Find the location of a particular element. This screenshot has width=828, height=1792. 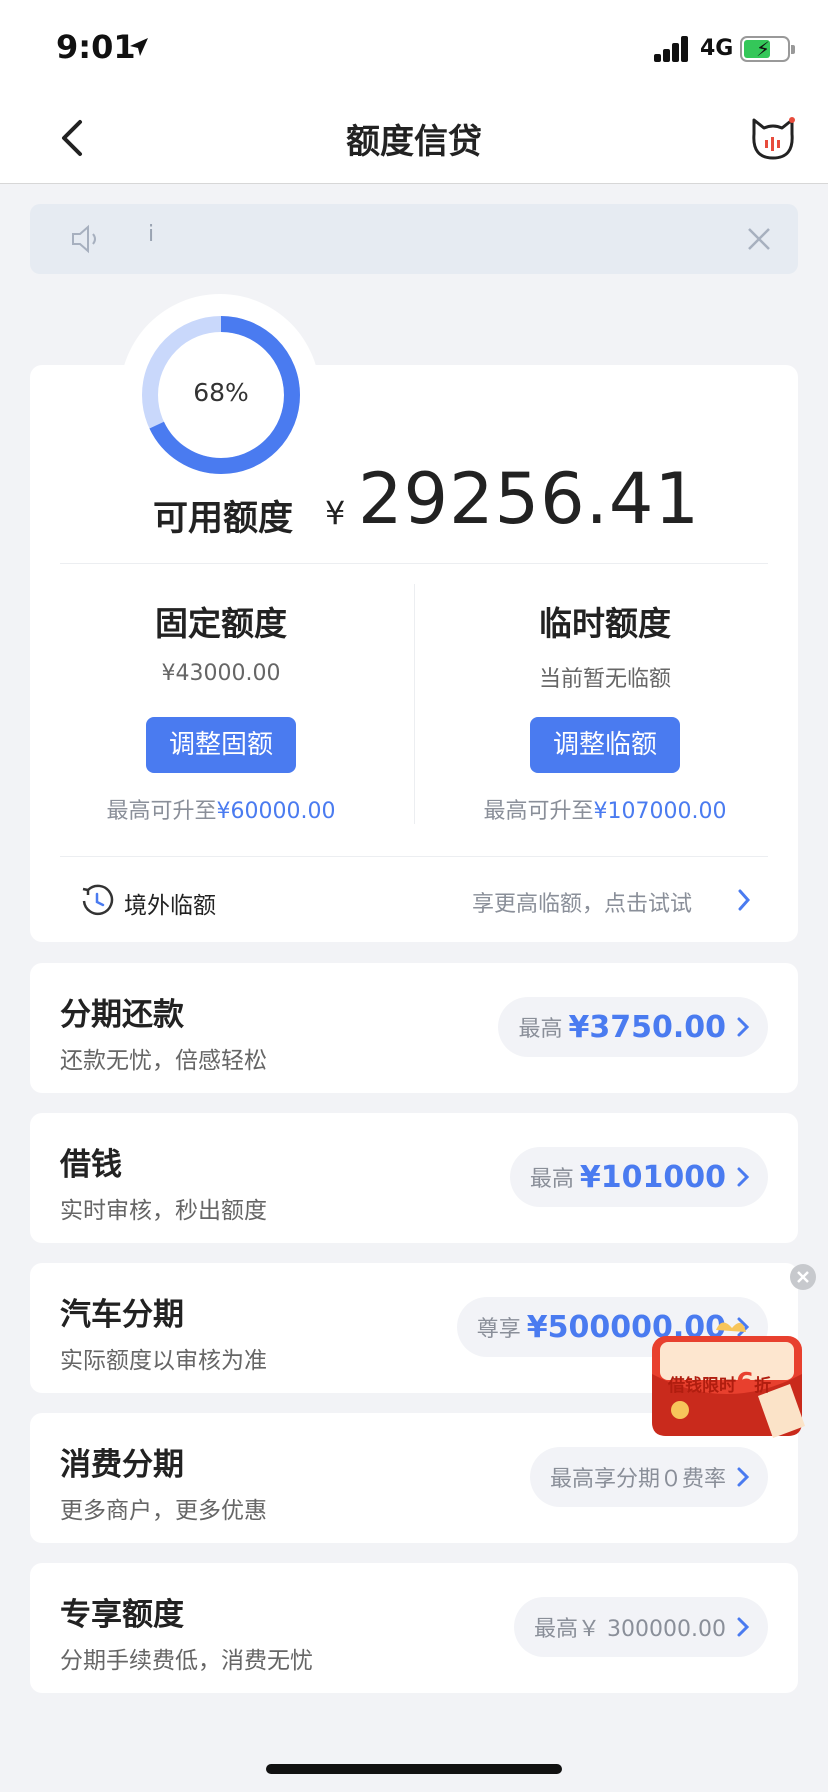

available-label: 可用额度 is located at coordinates (223, 519).